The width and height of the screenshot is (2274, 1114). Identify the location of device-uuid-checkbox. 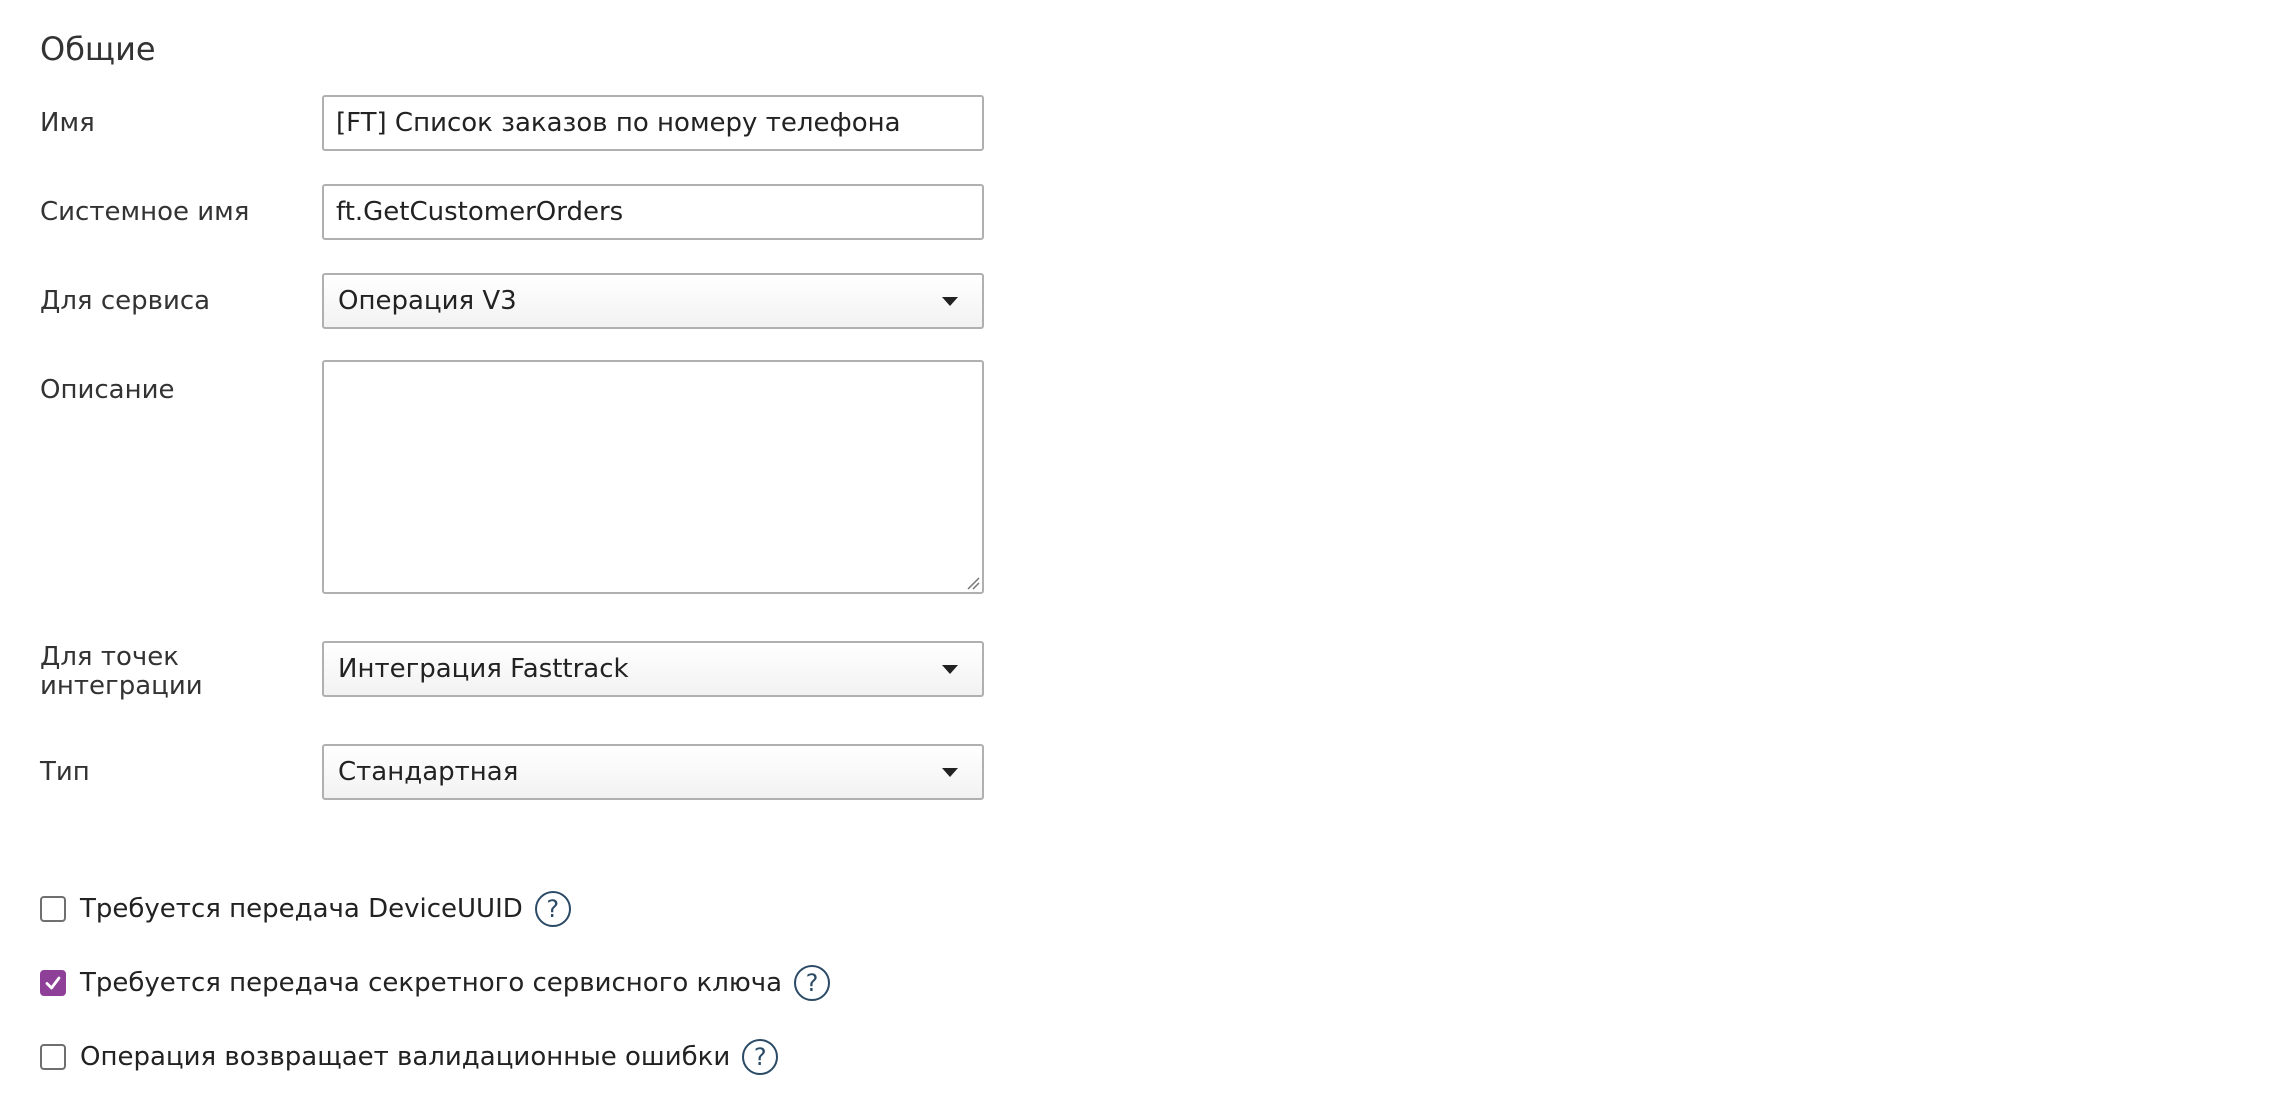
(53, 909).